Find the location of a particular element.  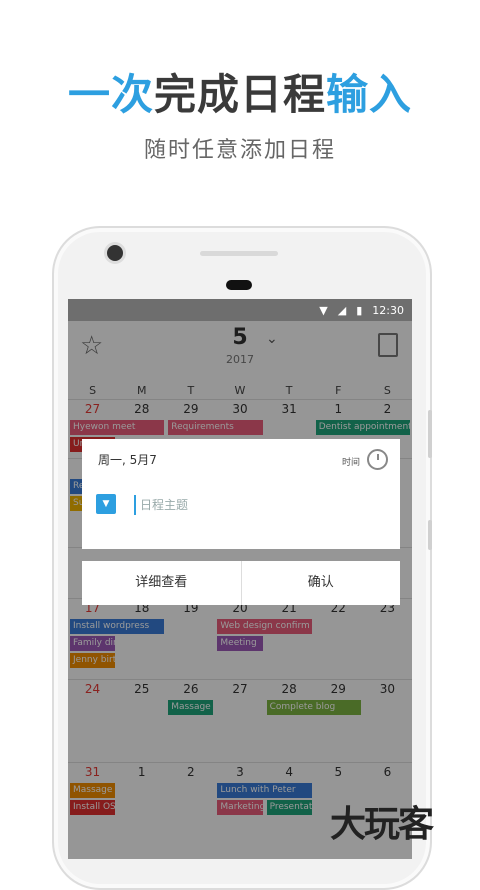

headline-part2: 完成日程 is located at coordinates (239, 94).